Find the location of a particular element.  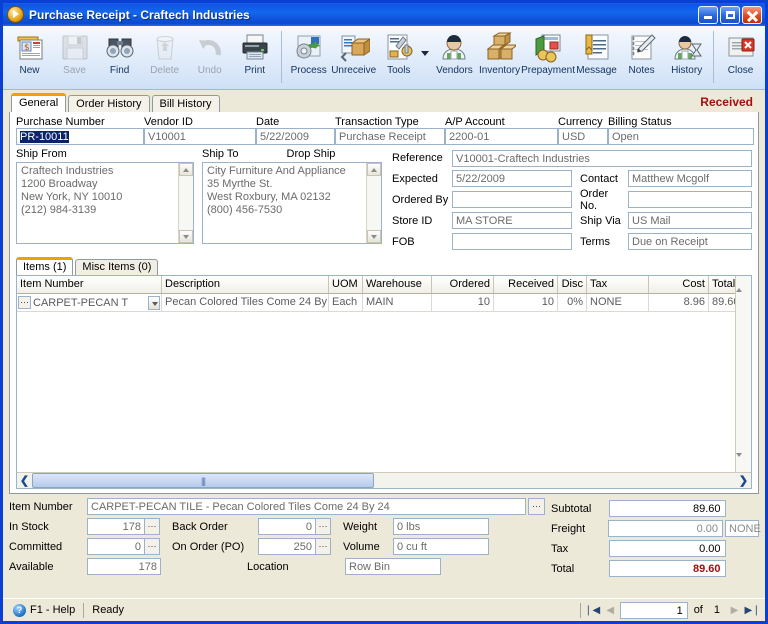

ship-to-scrollbar is located at coordinates (373, 203).